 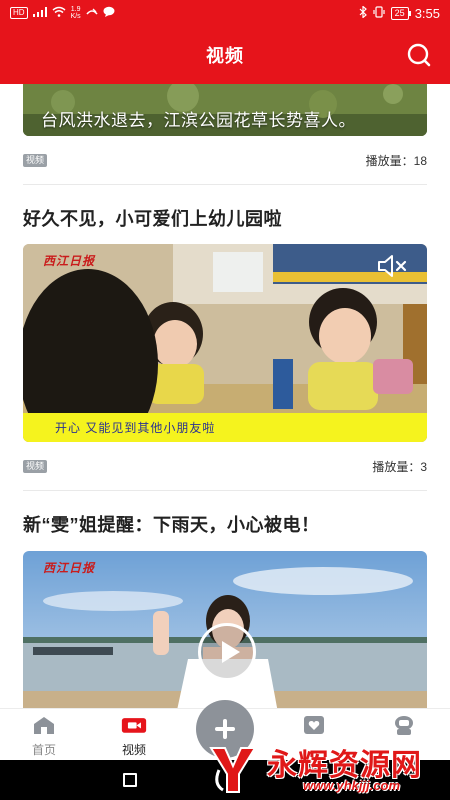 What do you see at coordinates (225, 13) in the screenshot?
I see `status-bar: HD 1.9 K/s 25 3:55` at bounding box center [225, 13].